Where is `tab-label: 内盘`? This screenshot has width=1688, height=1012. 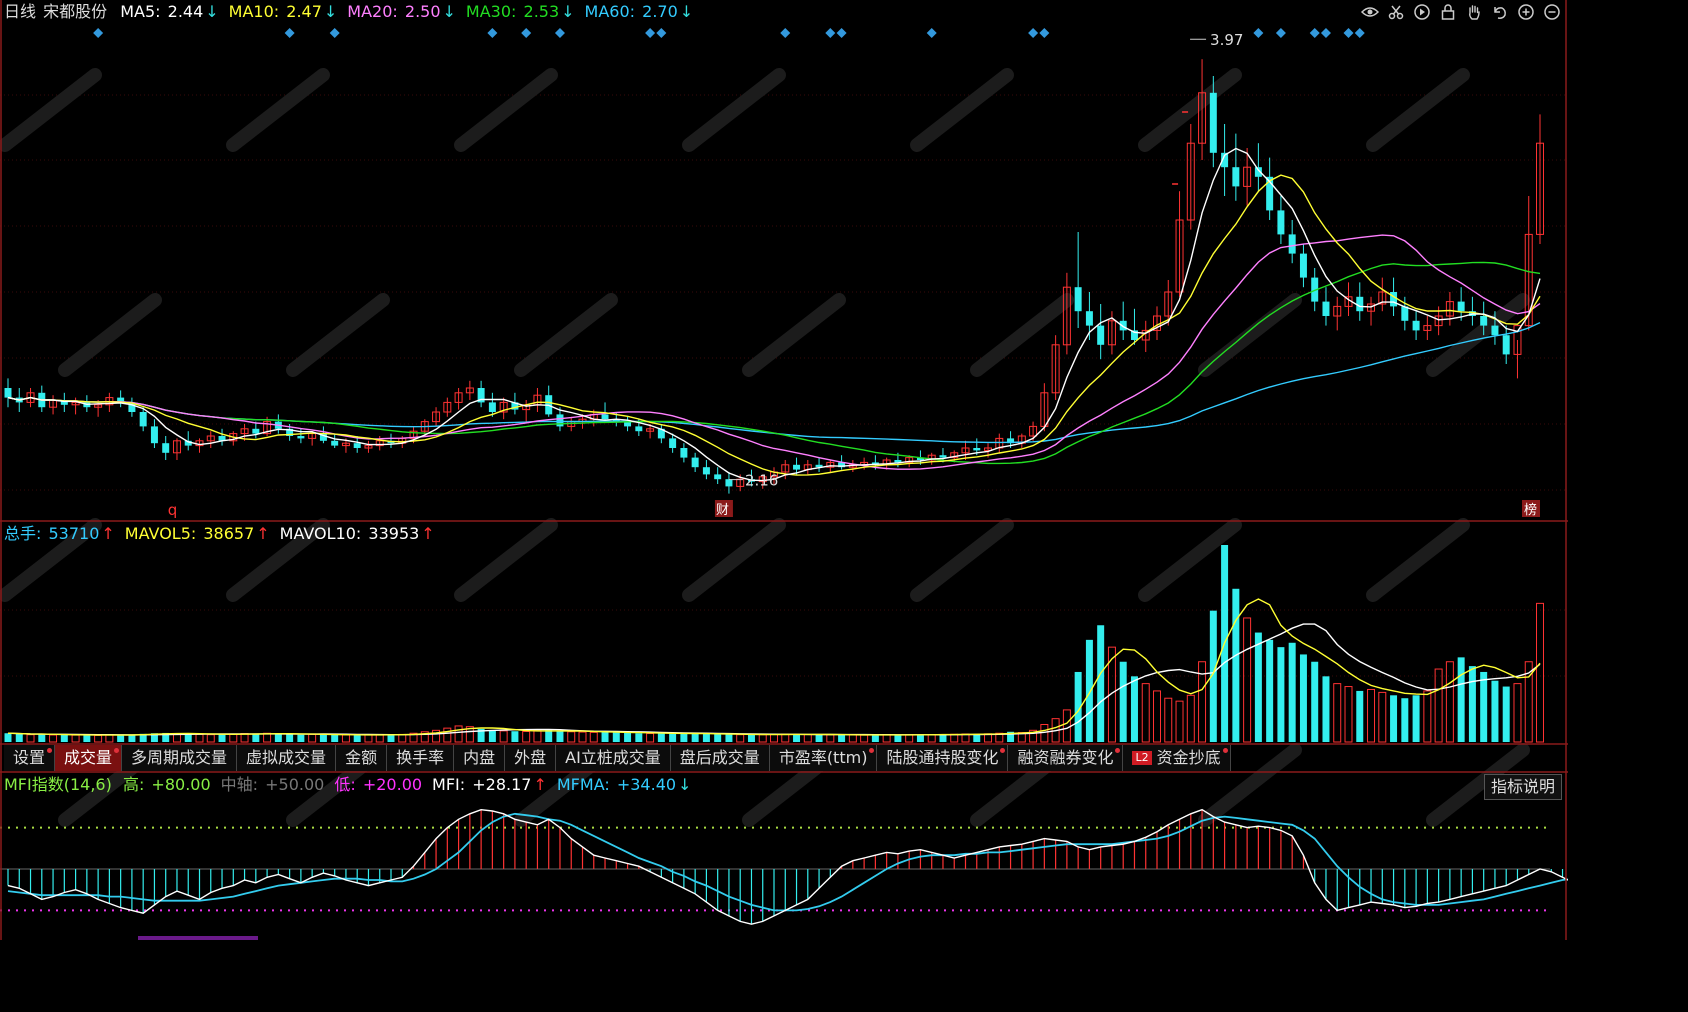 tab-label: 内盘 is located at coordinates (479, 757).